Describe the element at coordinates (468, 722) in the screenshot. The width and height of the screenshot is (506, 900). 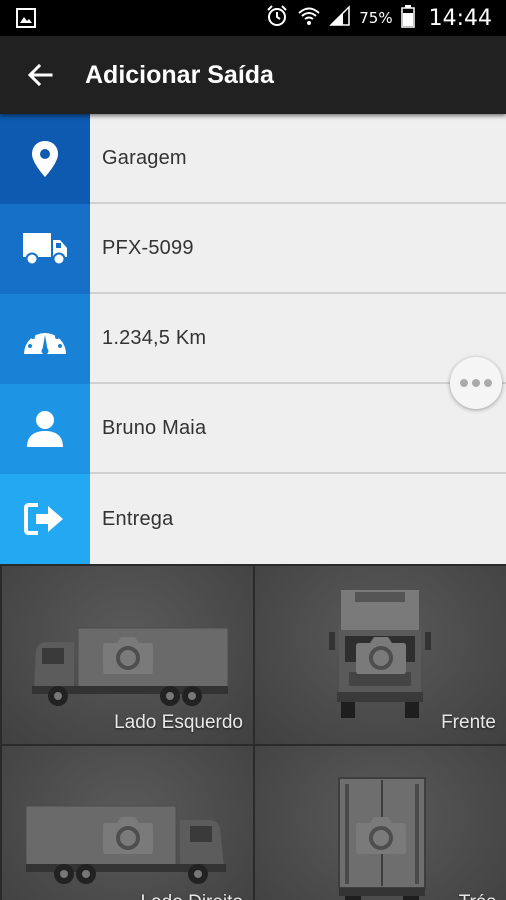
I see `photo-label: Frente` at that location.